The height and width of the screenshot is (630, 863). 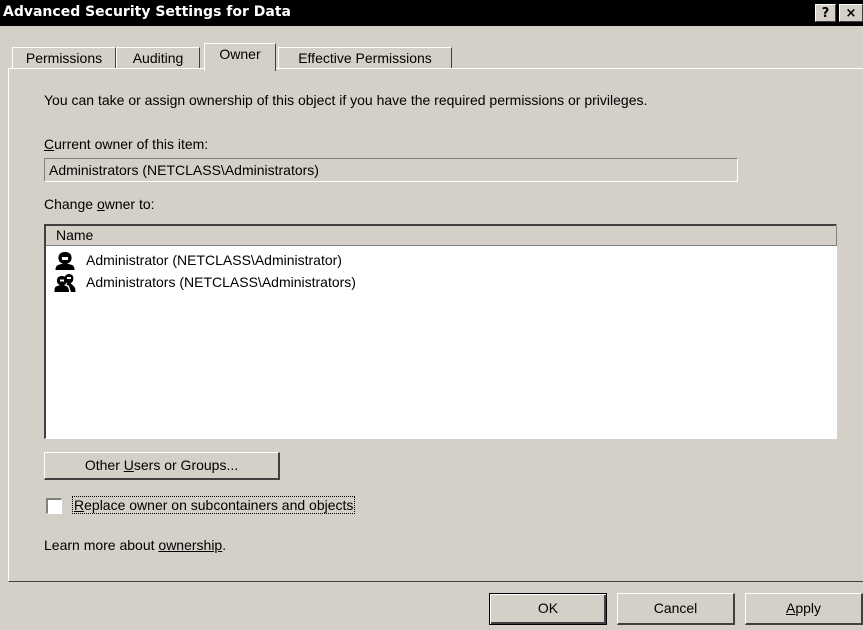 I want to click on learn-more-text: Learn more about ownership., so click(x=135, y=545).